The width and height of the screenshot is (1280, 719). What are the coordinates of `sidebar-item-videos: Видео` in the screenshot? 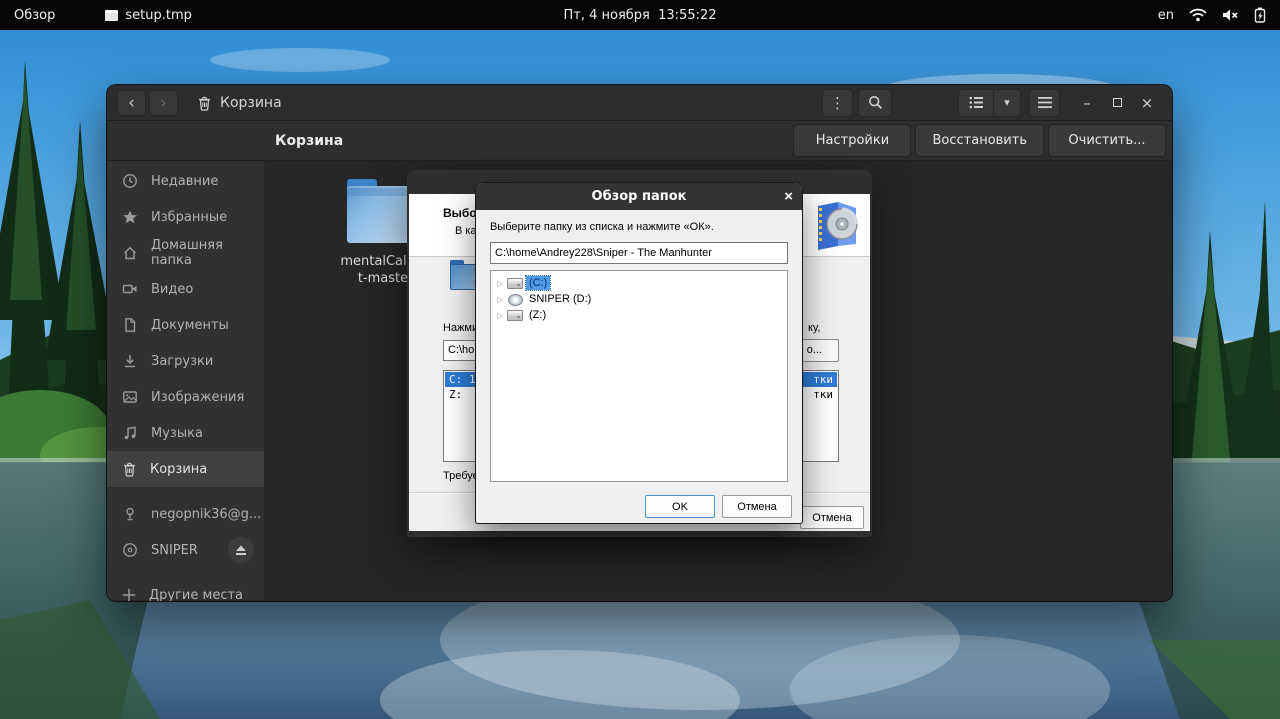 It's located at (185, 289).